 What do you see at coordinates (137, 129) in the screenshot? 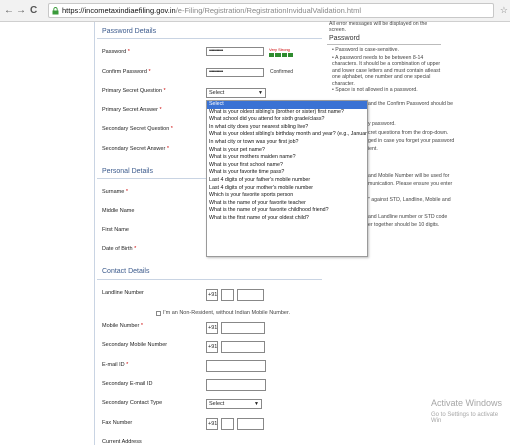
I see `secondary-question-label: Secondary Secret Question *` at bounding box center [137, 129].